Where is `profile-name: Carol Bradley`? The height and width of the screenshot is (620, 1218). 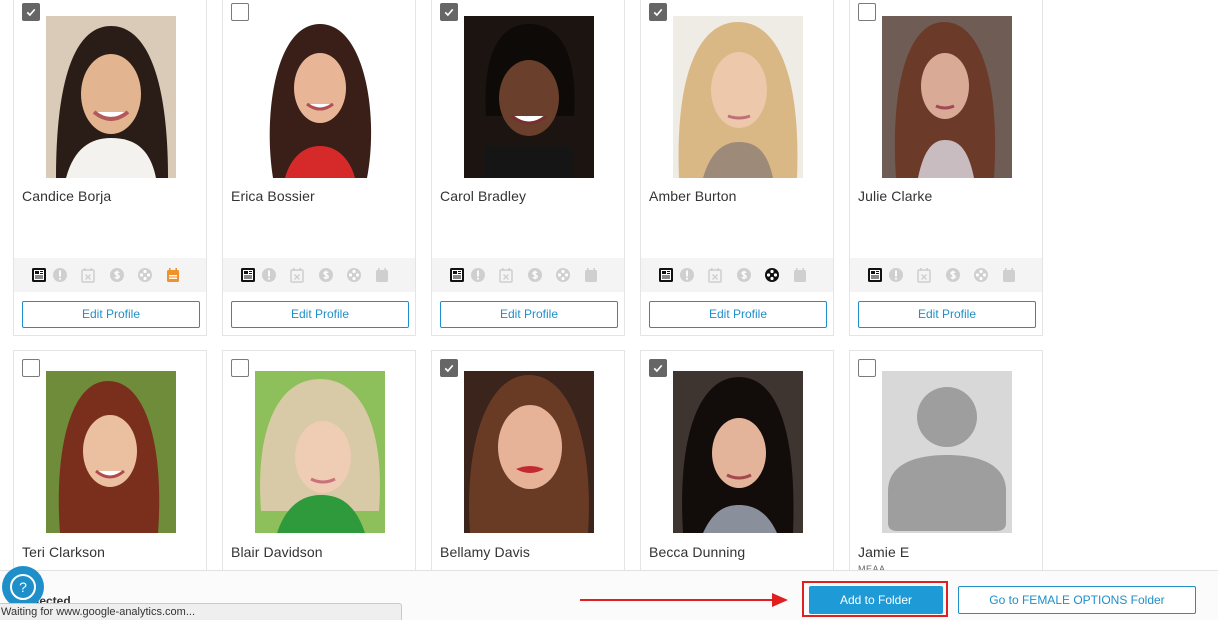
profile-name: Carol Bradley is located at coordinates (483, 196).